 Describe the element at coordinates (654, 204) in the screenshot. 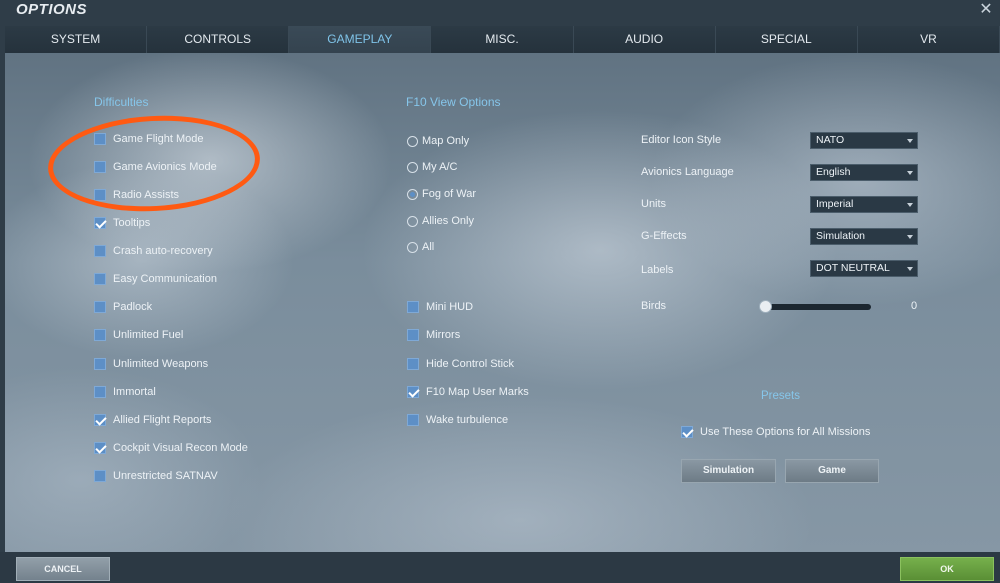

I see `units-label: Units` at that location.